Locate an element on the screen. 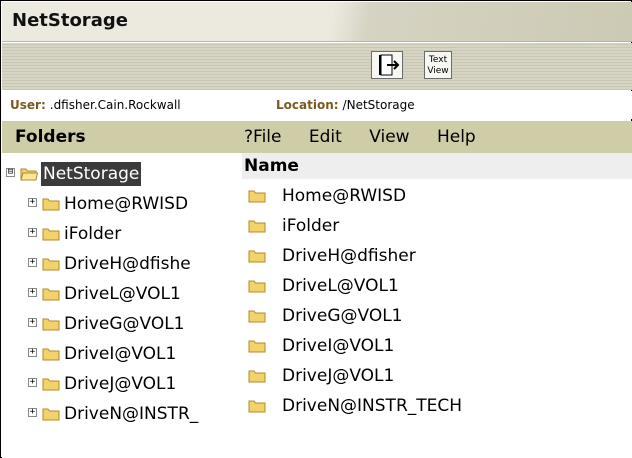  user-value: .dfisher.Cain.Rockwall is located at coordinates (115, 105).